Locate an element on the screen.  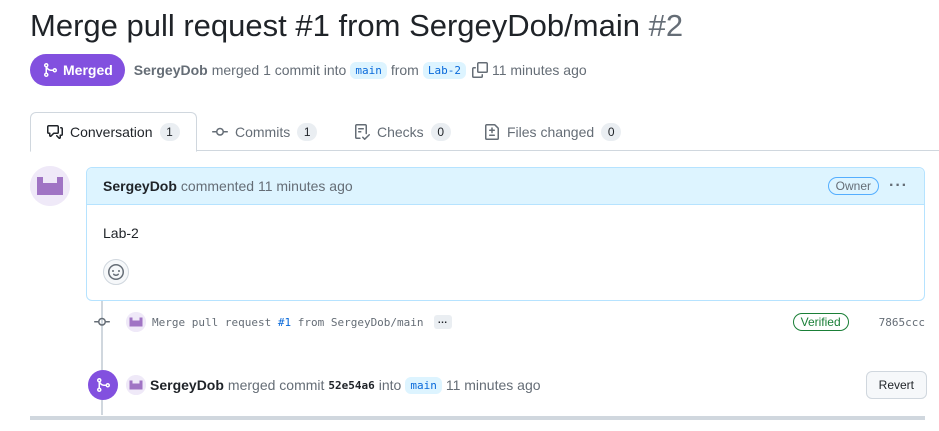
tab-conversation-count: 1 is located at coordinates (169, 132).